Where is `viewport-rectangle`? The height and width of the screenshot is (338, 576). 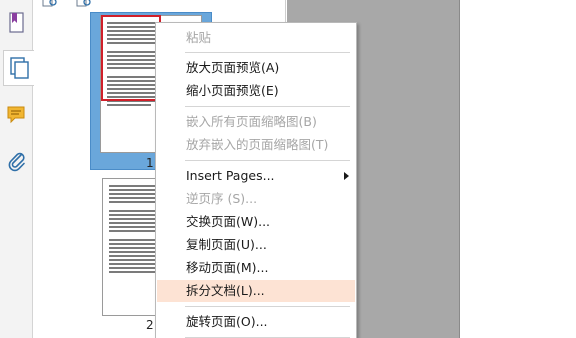
viewport-rectangle is located at coordinates (131, 58).